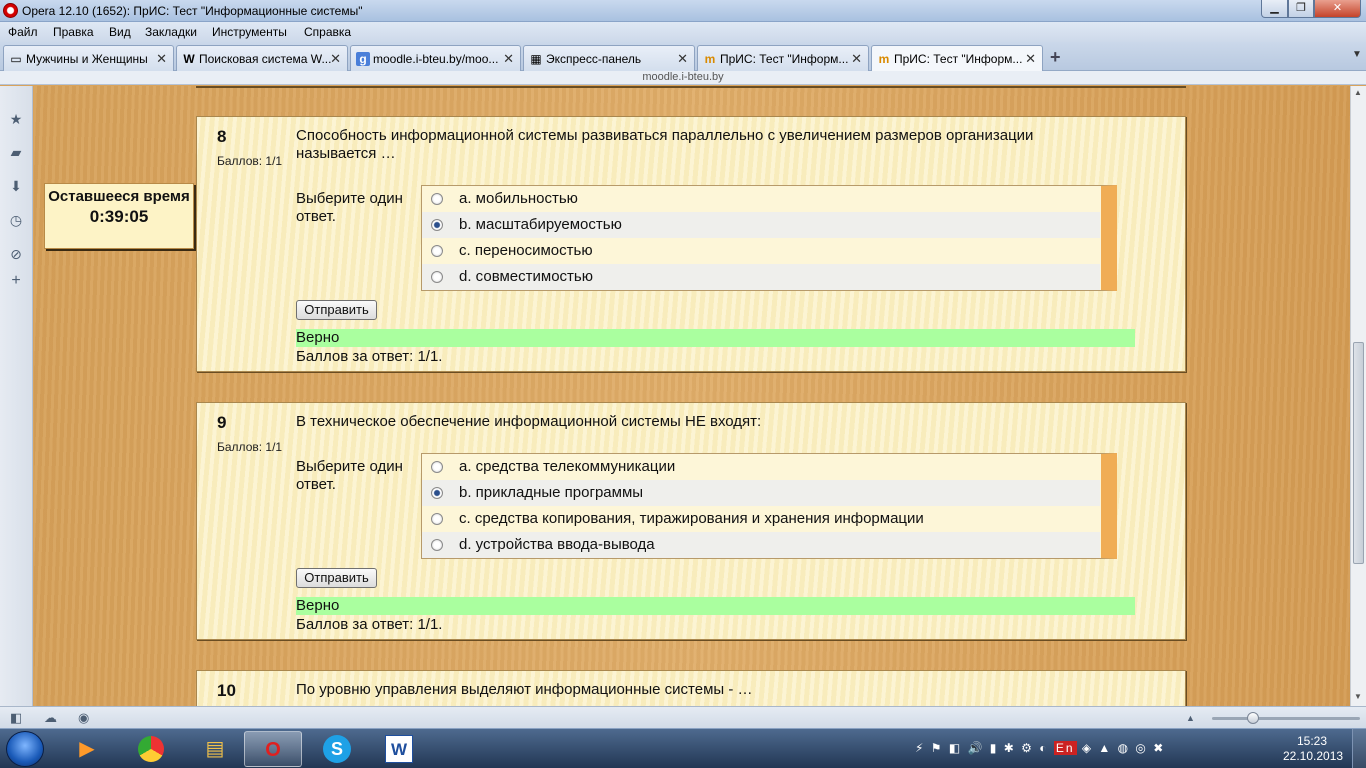 This screenshot has width=1366, height=768. I want to click on timer-value: 0:39:05, so click(119, 216).